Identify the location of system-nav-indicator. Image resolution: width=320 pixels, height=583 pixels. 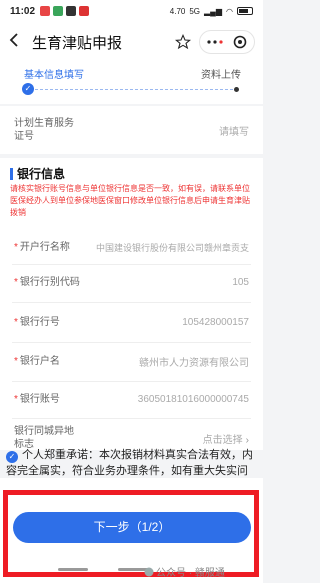
(73, 569).